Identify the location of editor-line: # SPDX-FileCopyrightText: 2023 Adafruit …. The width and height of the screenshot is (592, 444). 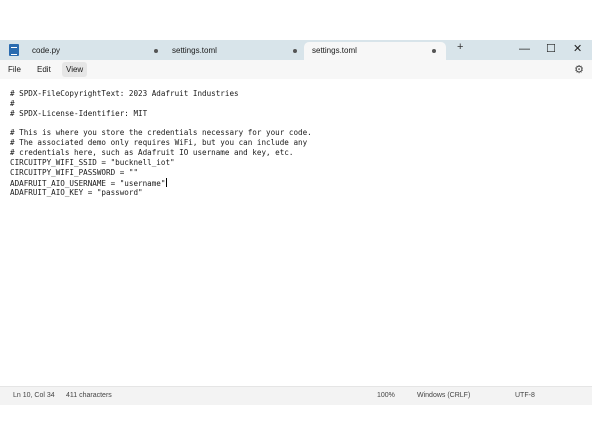
(124, 93).